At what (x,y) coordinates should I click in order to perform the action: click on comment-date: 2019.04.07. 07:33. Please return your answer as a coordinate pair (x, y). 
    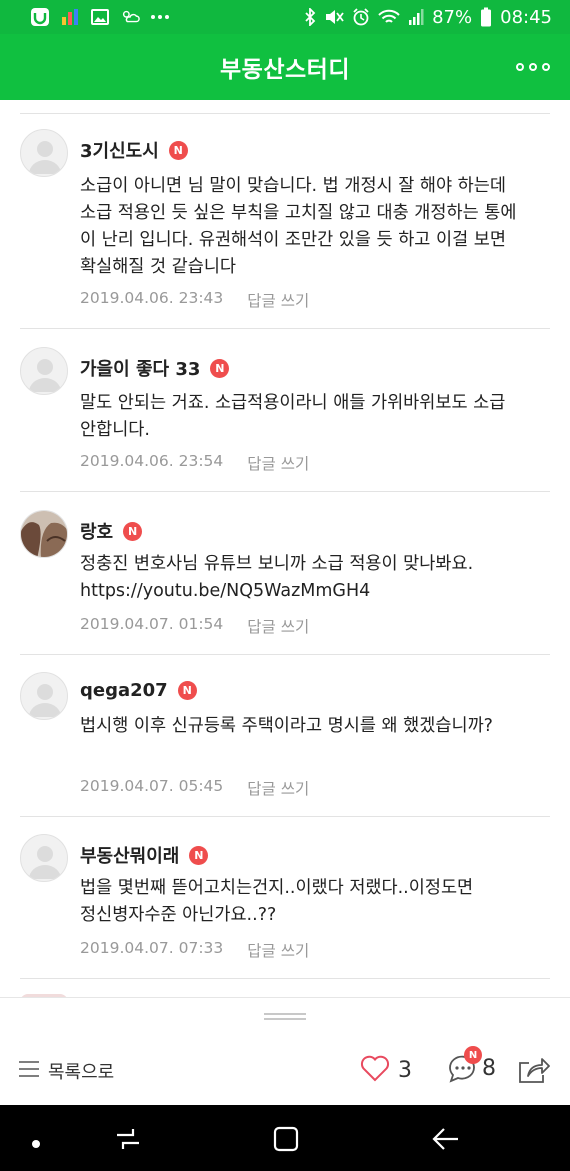
    Looking at the image, I should click on (152, 948).